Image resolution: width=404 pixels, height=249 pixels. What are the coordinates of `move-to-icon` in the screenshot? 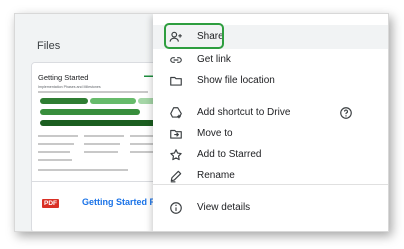 It's located at (176, 134).